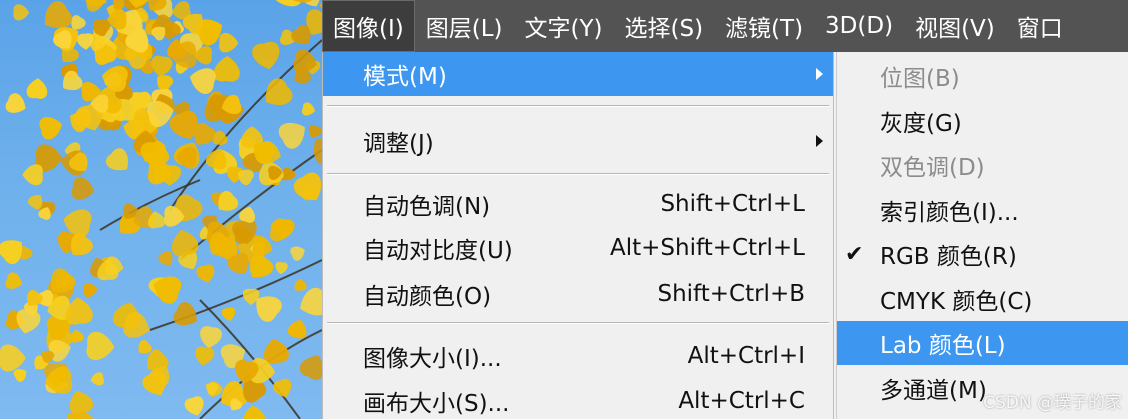 The width and height of the screenshot is (1128, 419). I want to click on menu-item-auto-contrast-shortcut: Alt+Shift+Ctrl+L, so click(707, 248).